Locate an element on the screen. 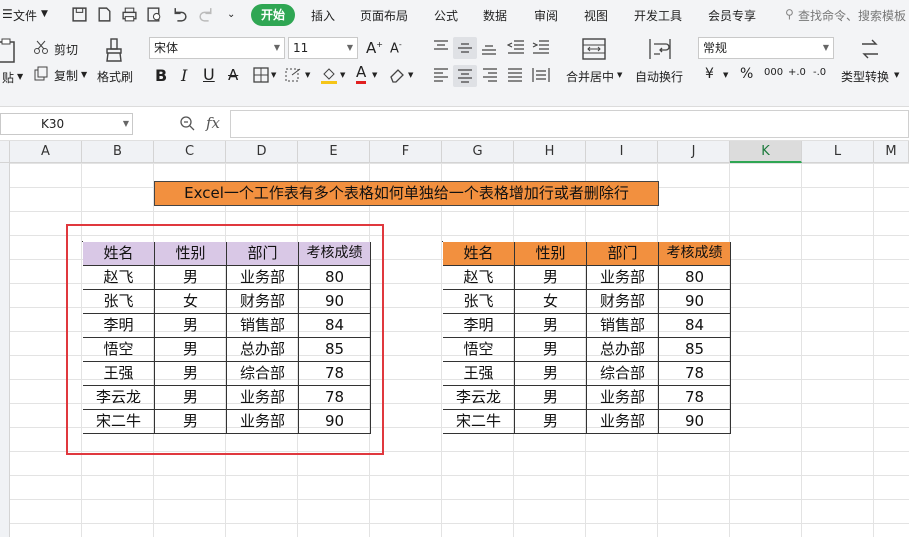  column-header-J: J is located at coordinates (694, 152).